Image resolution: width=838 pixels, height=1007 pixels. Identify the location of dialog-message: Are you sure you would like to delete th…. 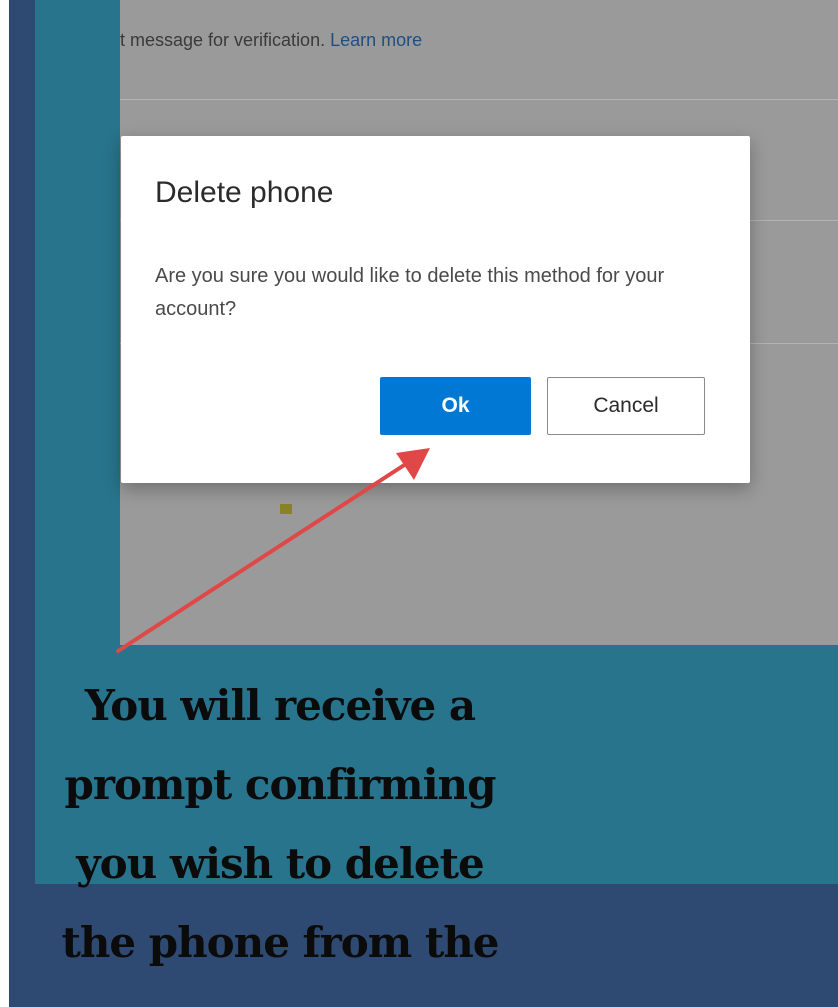
(410, 292).